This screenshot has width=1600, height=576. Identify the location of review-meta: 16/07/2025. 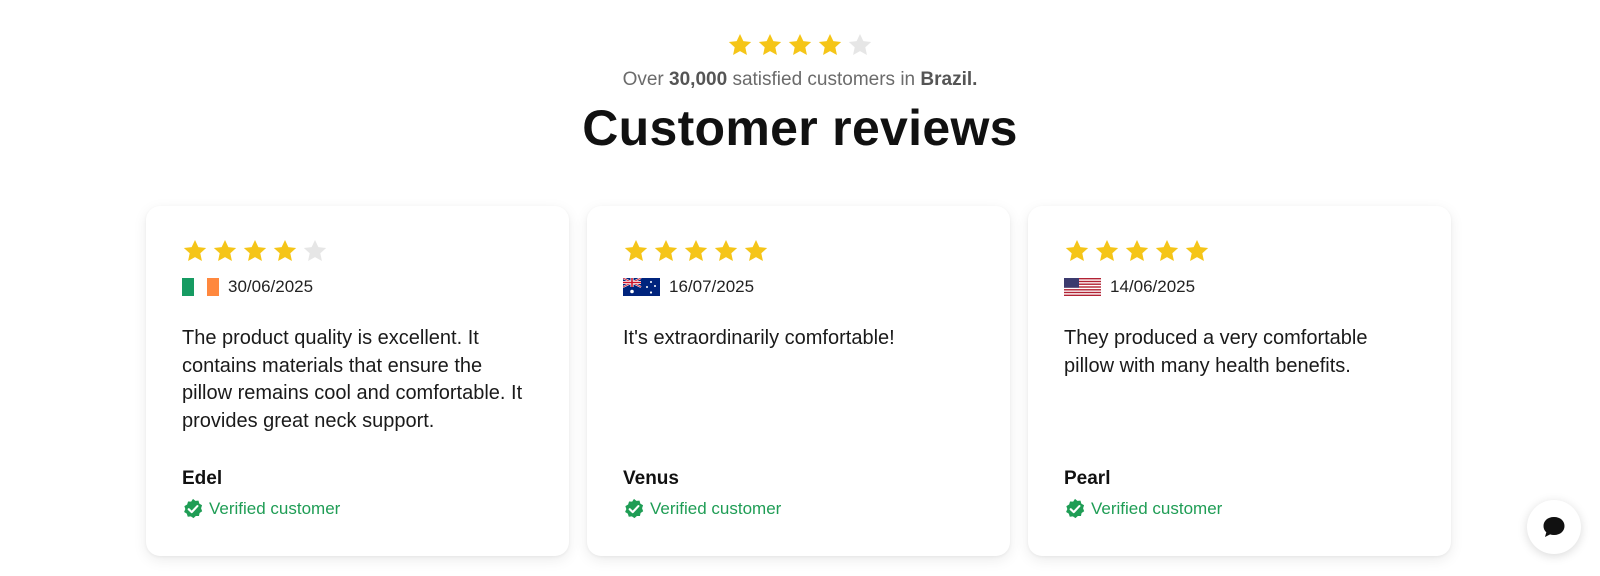
(798, 287).